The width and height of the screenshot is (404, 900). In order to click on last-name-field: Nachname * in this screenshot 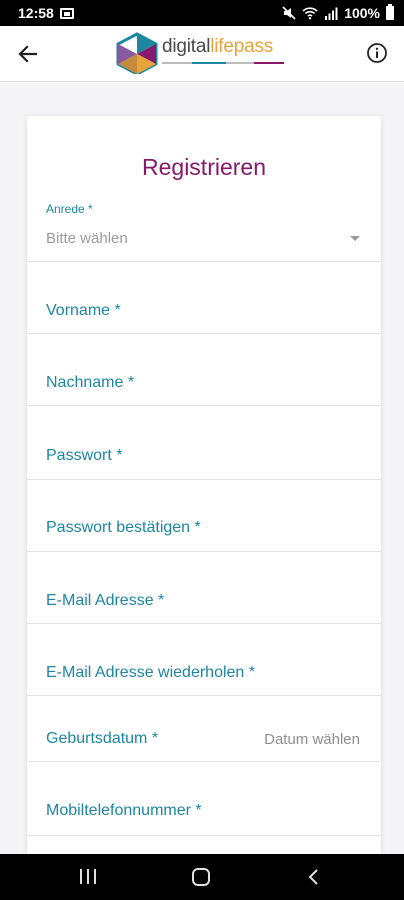, I will do `click(204, 370)`.